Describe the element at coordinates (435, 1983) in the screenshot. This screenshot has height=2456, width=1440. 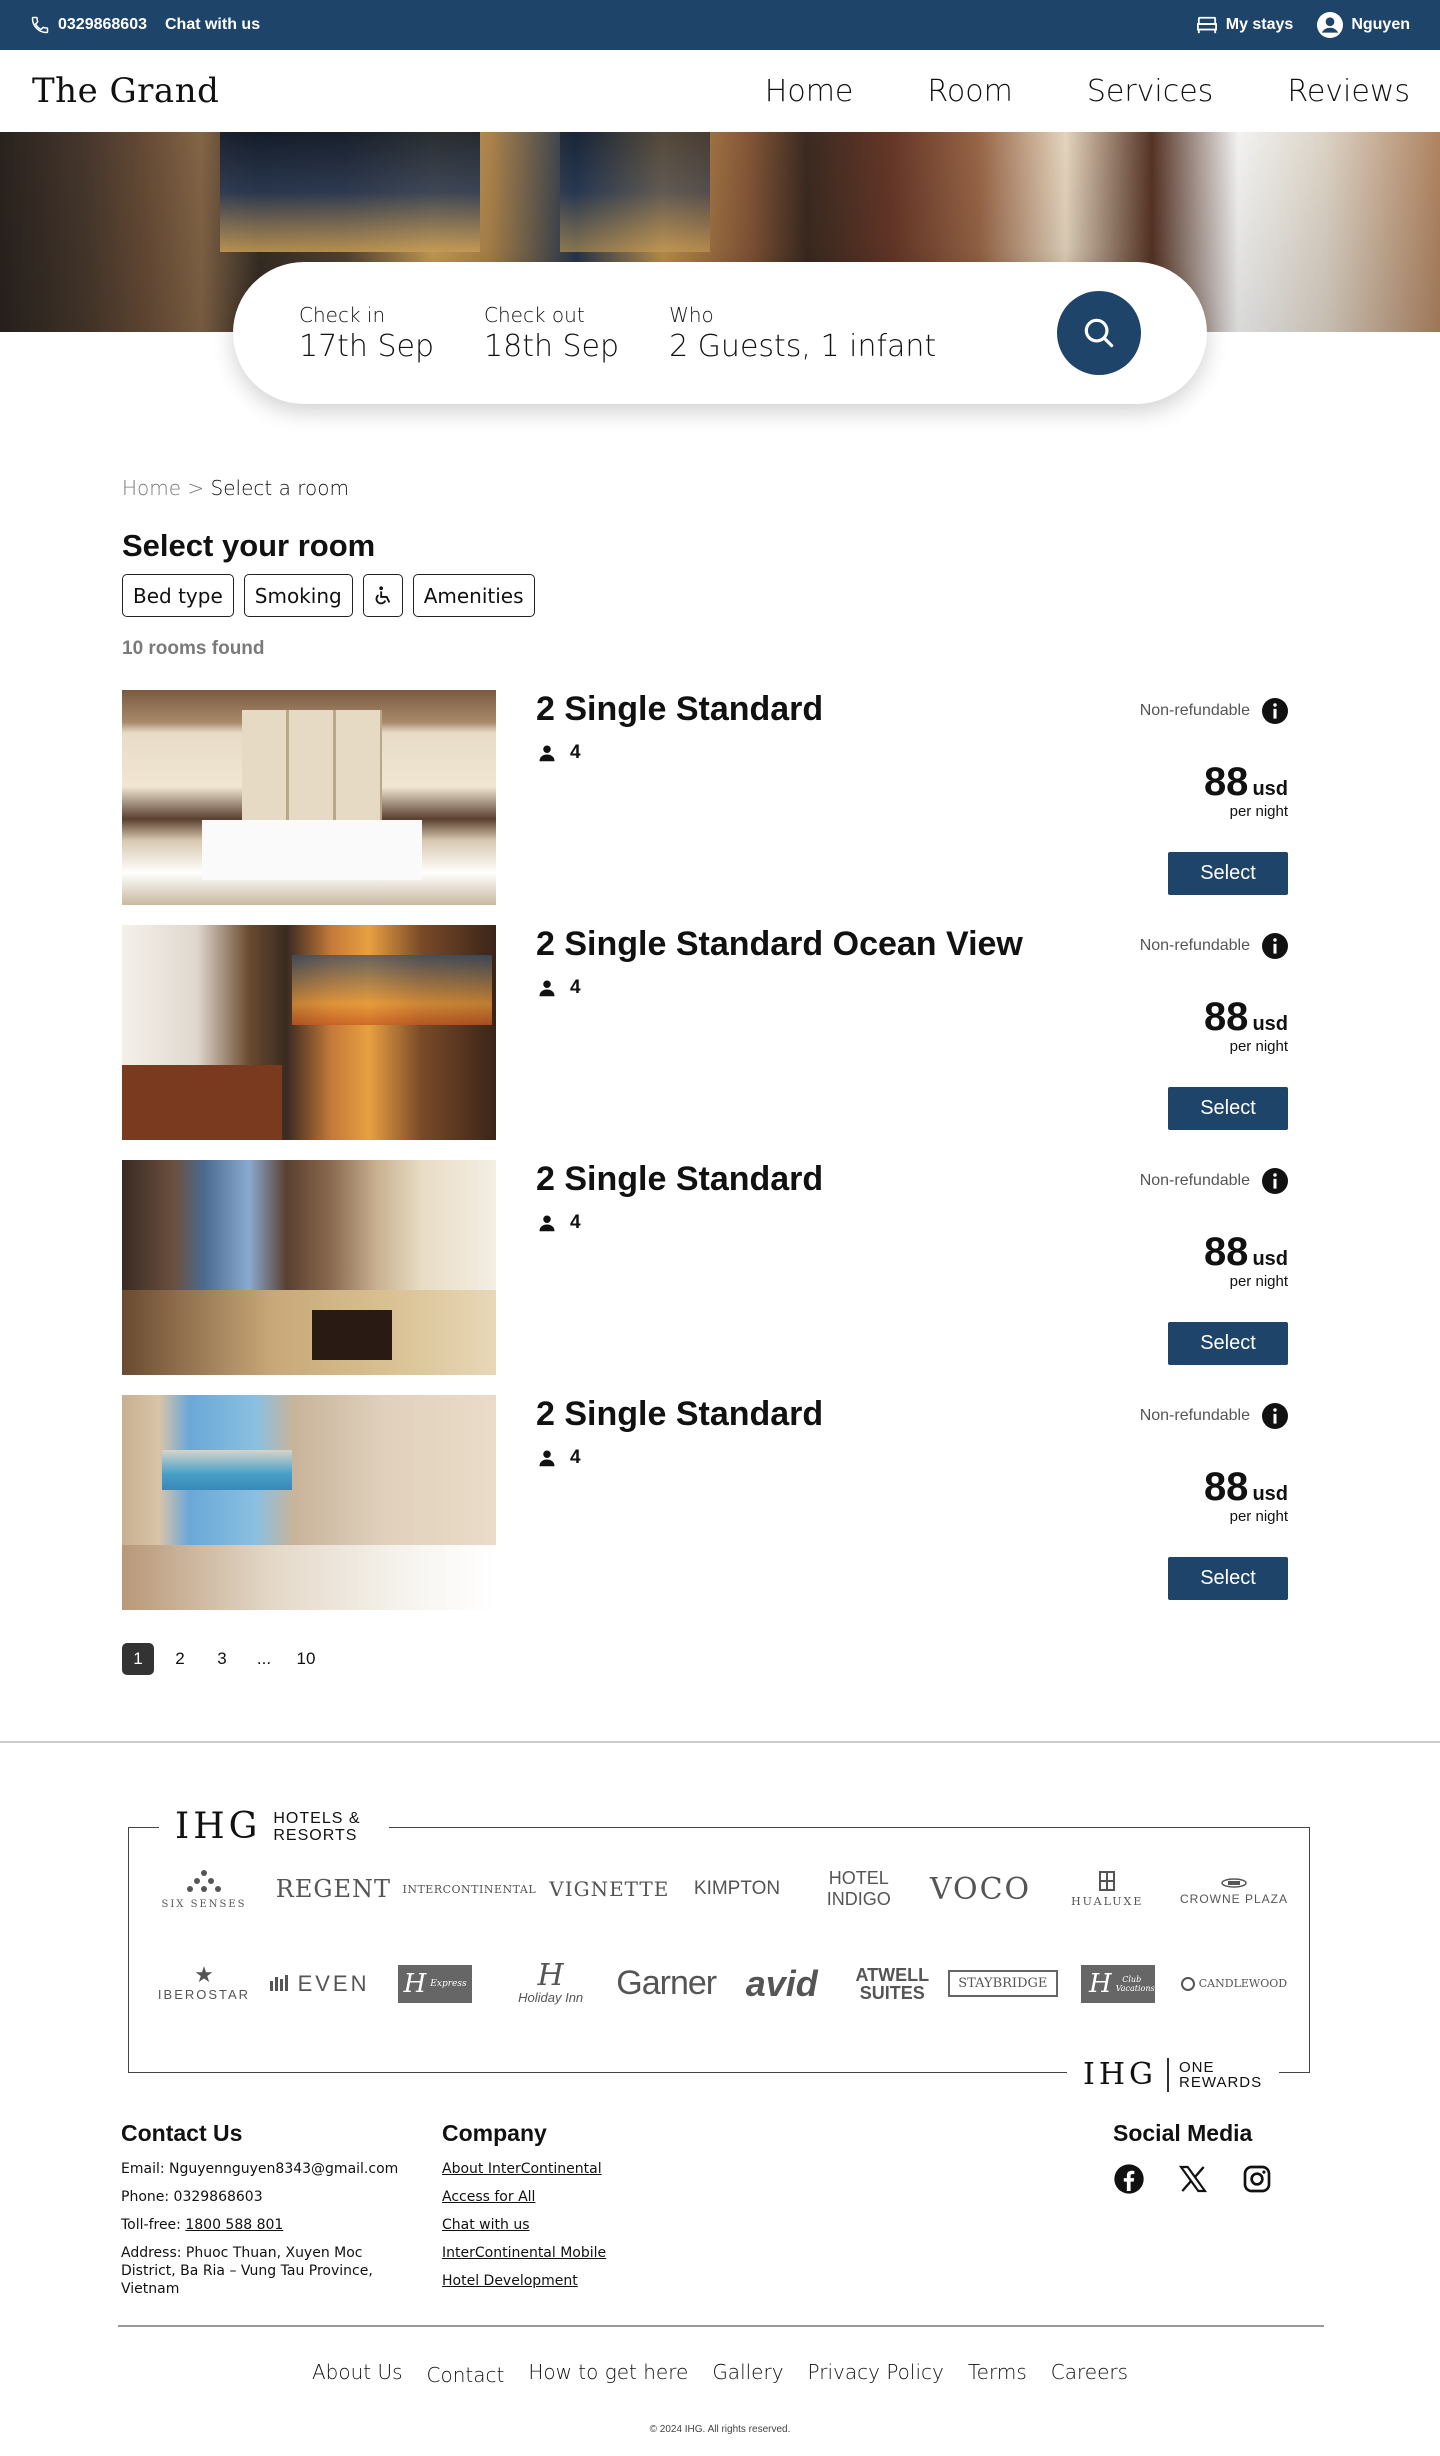
I see `brand-holiday-inn-express: H Express` at that location.